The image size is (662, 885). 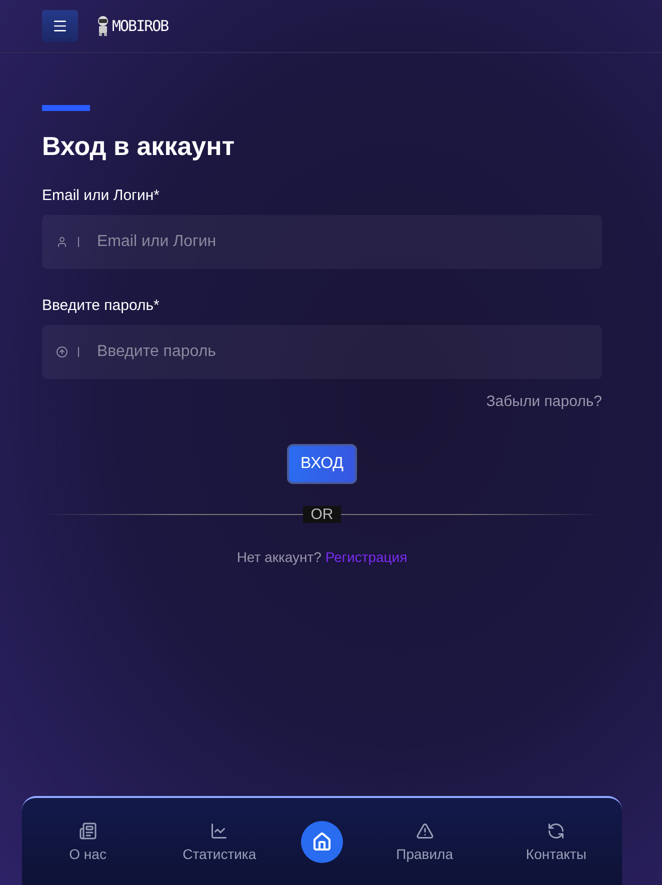 I want to click on home-button, so click(x=321, y=841).